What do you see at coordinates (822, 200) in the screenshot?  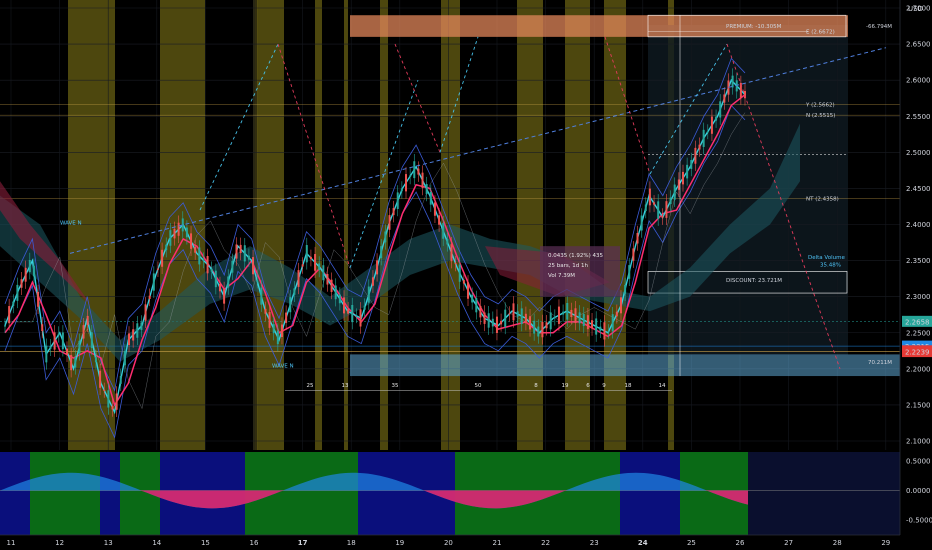 I see `level-label: NT (2.4358)` at bounding box center [822, 200].